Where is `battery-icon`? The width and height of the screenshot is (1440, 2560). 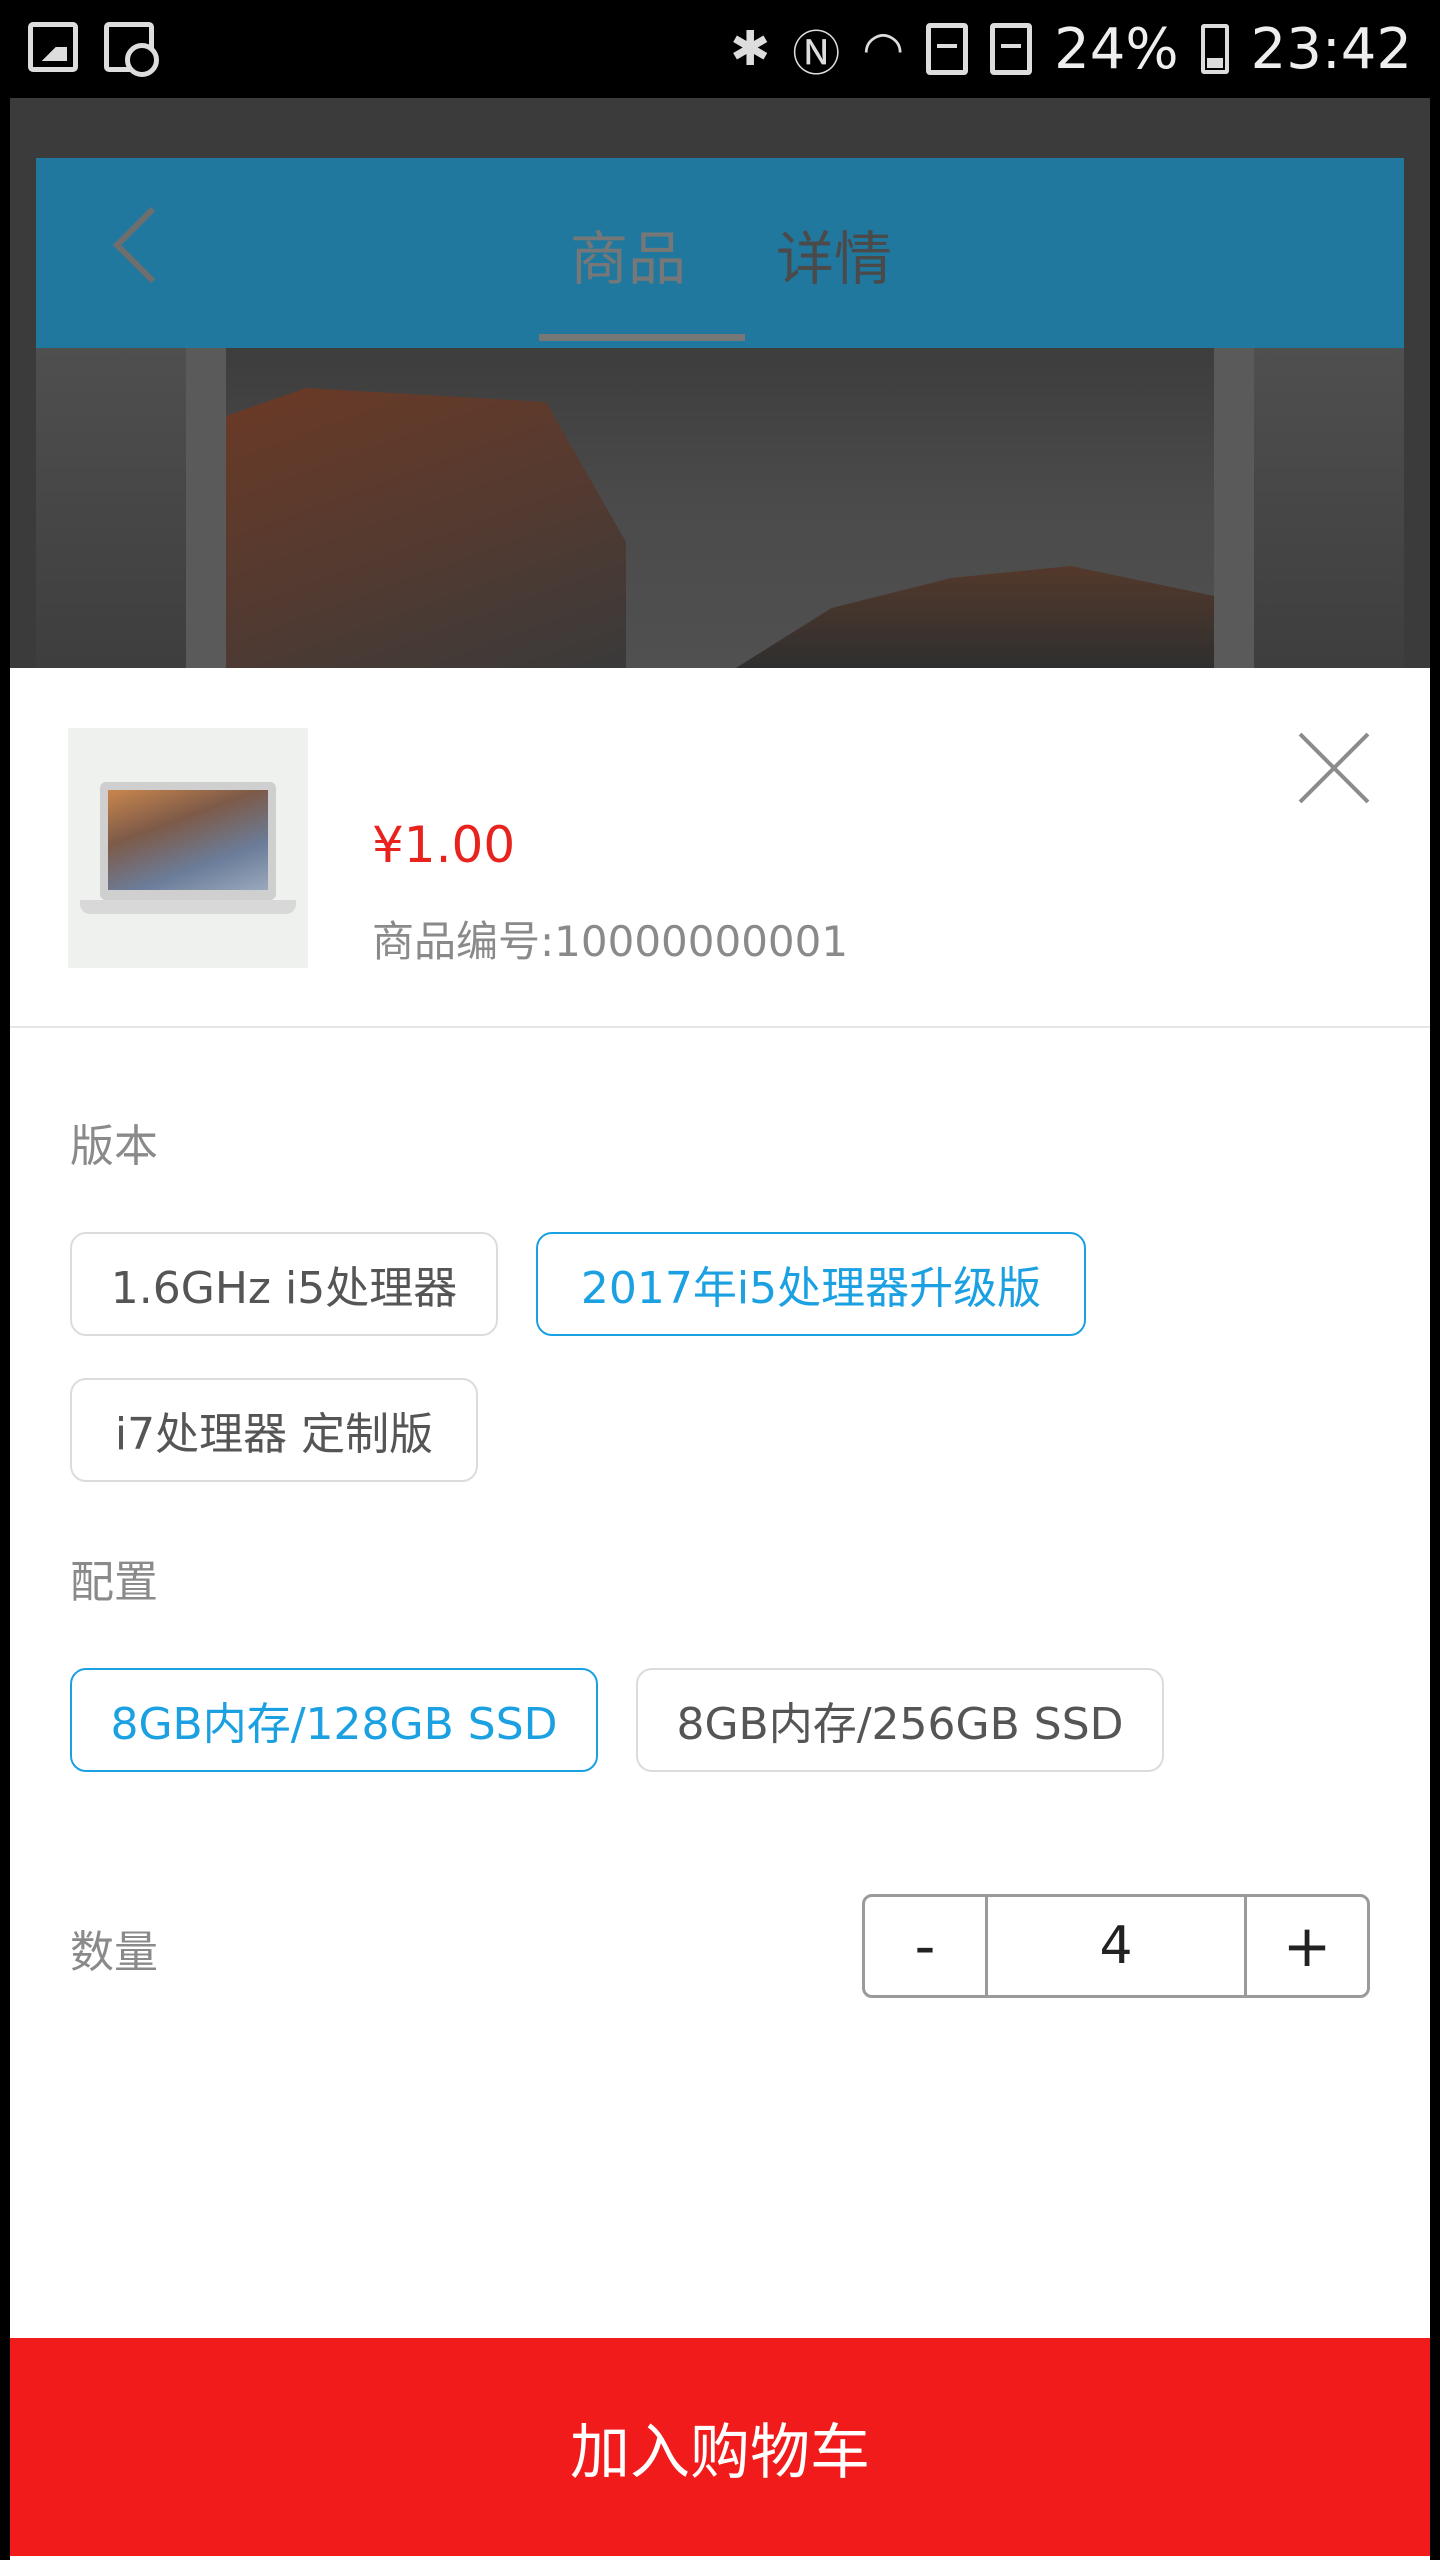
battery-icon is located at coordinates (1214, 49).